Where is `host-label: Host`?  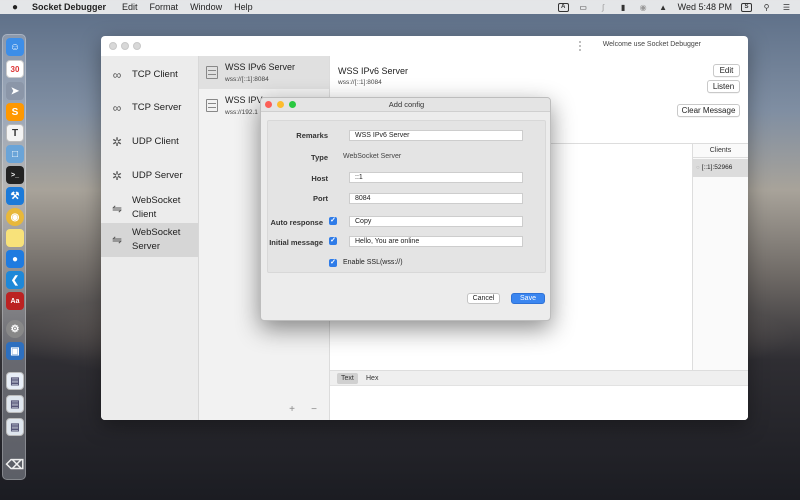
host-label: Host is located at coordinates (319, 178).